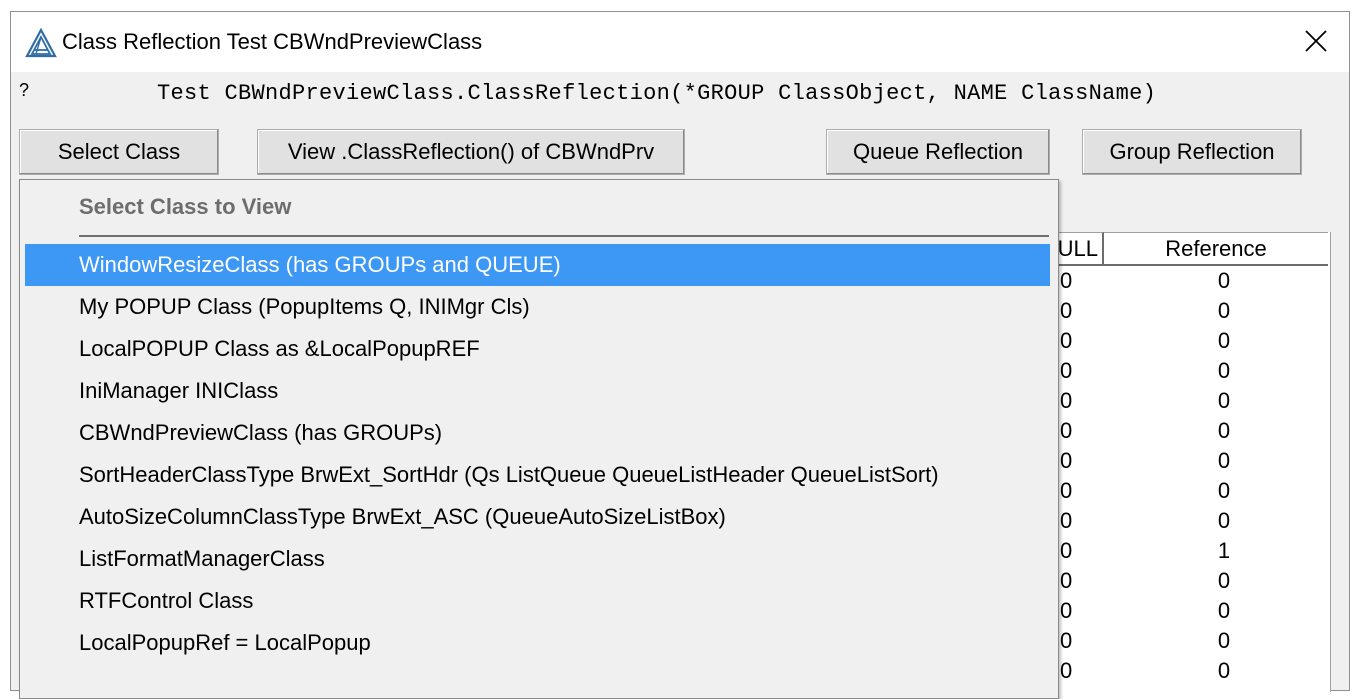  What do you see at coordinates (537, 265) in the screenshot?
I see `menu-item: WindowResizeClass (has GROUPs and QUEUE)` at bounding box center [537, 265].